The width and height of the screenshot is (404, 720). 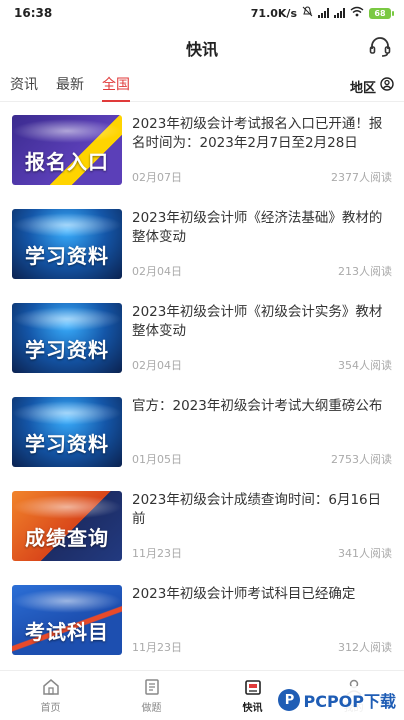 I want to click on news-icon, so click(x=252, y=687).